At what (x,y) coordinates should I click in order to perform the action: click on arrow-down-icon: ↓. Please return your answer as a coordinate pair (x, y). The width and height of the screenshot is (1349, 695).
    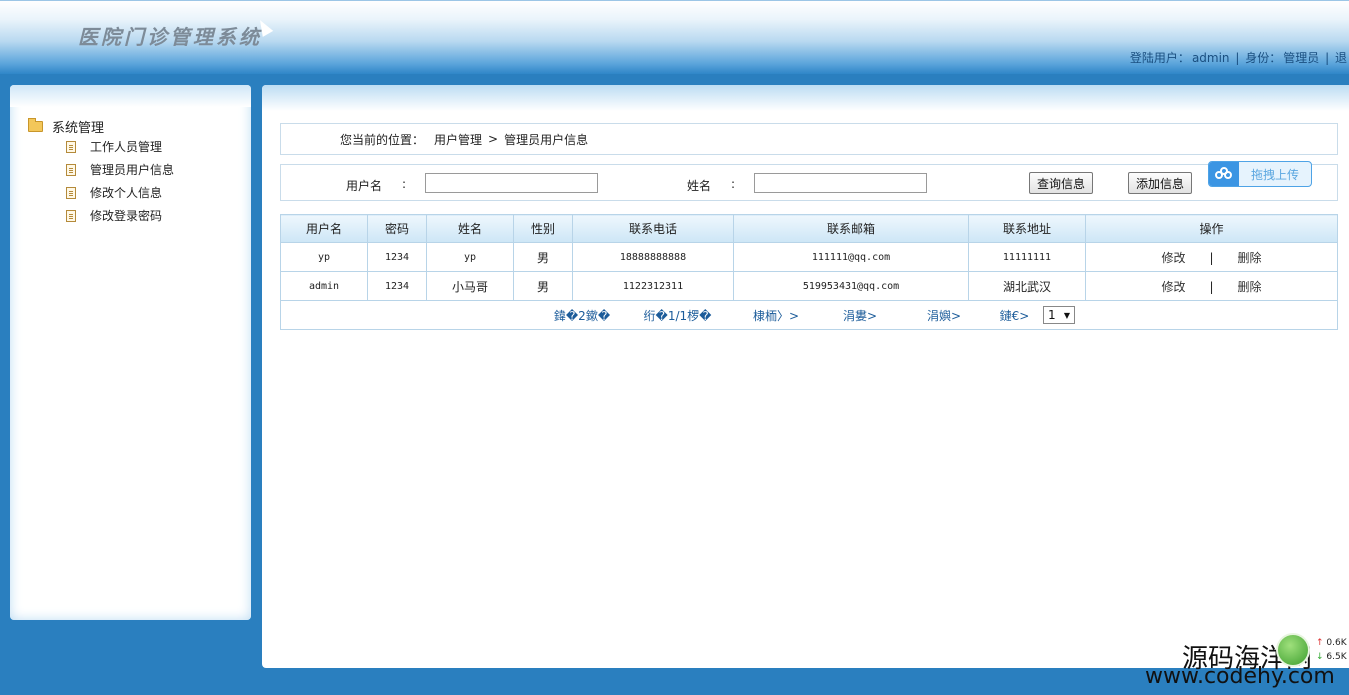
    Looking at the image, I should click on (1320, 657).